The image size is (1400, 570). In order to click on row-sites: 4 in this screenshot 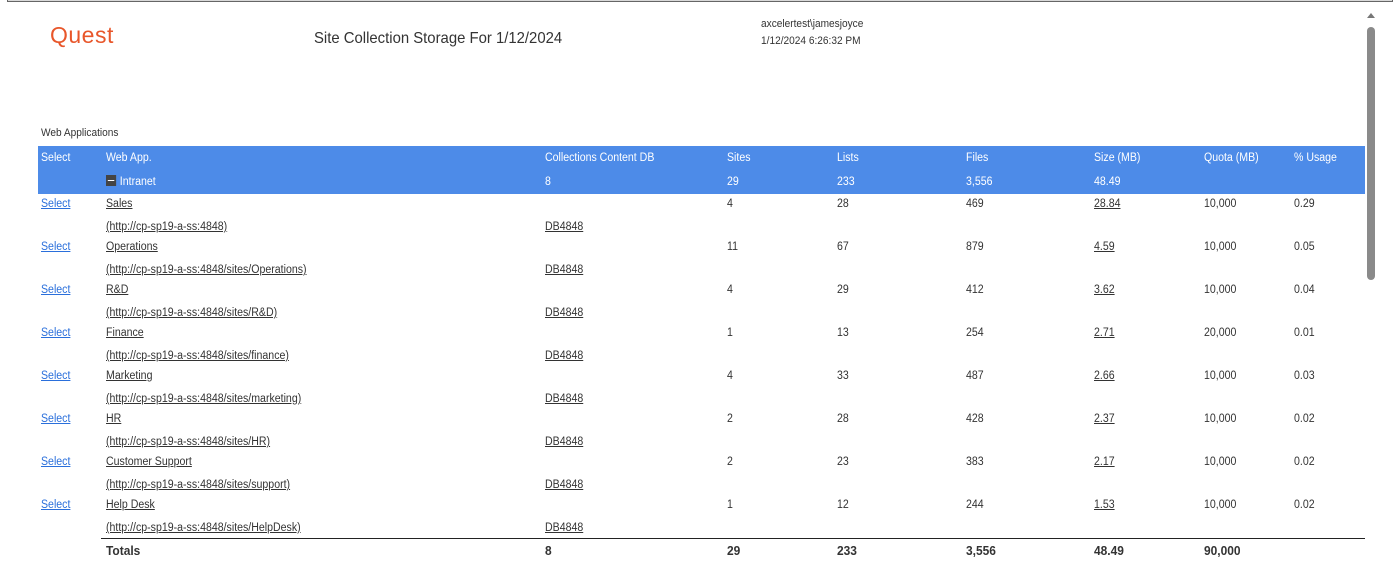, I will do `click(730, 204)`.